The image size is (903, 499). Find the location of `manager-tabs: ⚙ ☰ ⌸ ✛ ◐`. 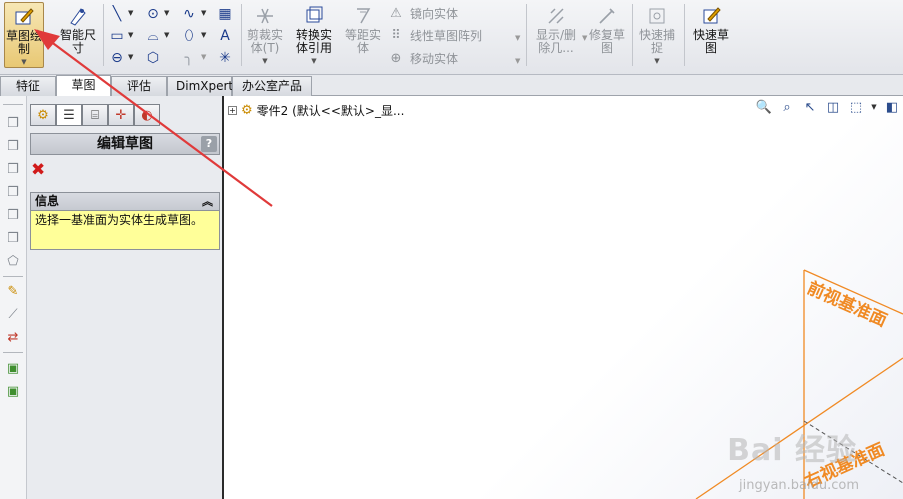

manager-tabs: ⚙ ☰ ⌸ ✛ ◐ is located at coordinates (124, 115).